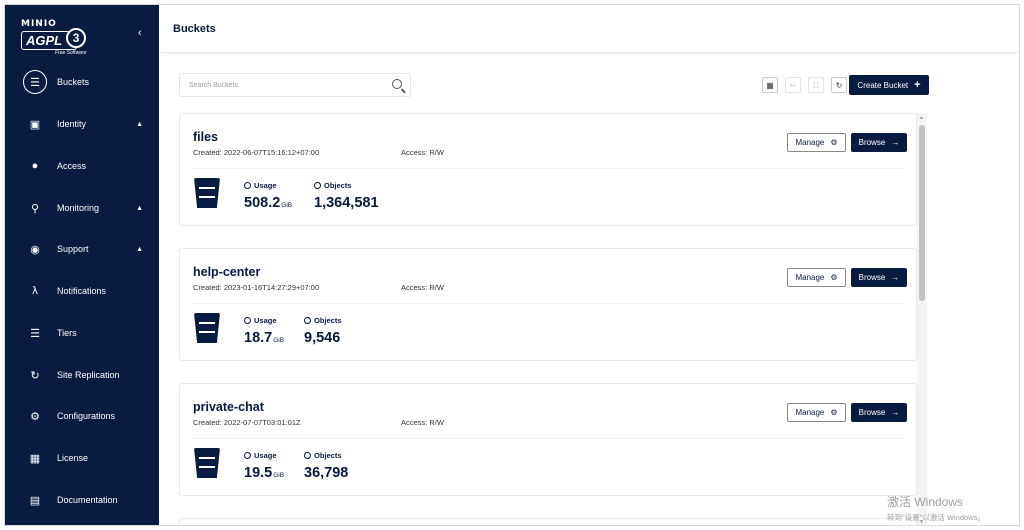 This screenshot has width=1024, height=530. I want to click on usage-value: 18.7GiB, so click(264, 338).